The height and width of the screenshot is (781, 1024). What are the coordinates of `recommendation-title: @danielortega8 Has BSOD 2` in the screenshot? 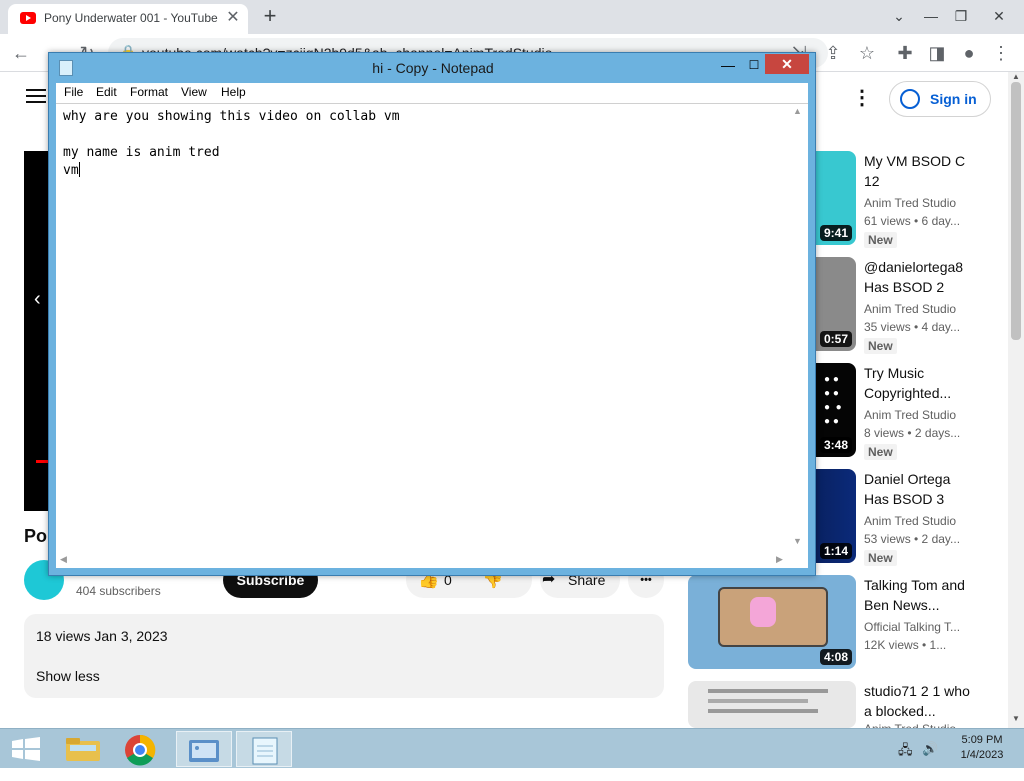 It's located at (918, 277).